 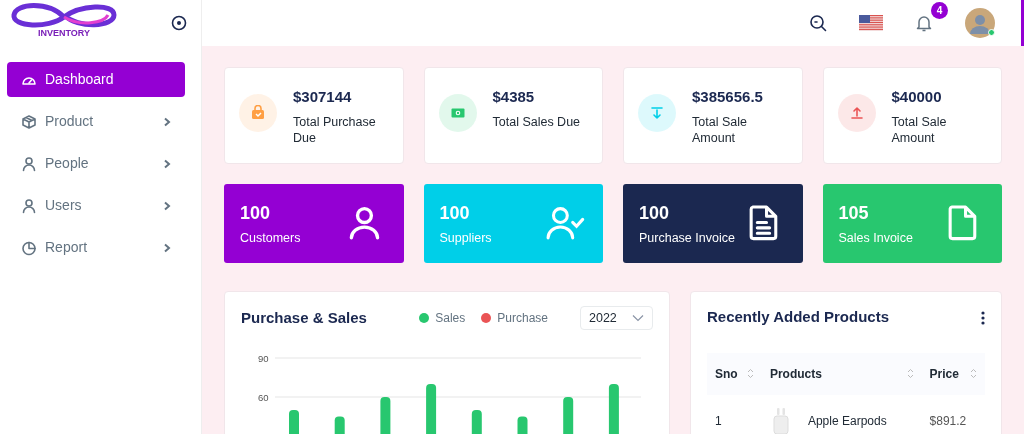 I want to click on table-cell: 1, so click(x=734, y=414).